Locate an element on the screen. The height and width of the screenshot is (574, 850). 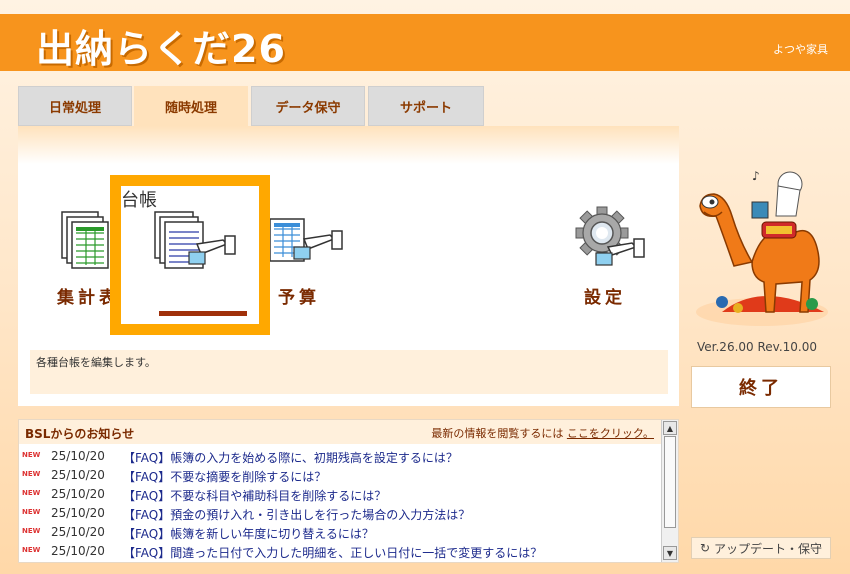
news-text: 【FAQ】不要な科目や補助科目を削除するには？ is located at coordinates (254, 495).